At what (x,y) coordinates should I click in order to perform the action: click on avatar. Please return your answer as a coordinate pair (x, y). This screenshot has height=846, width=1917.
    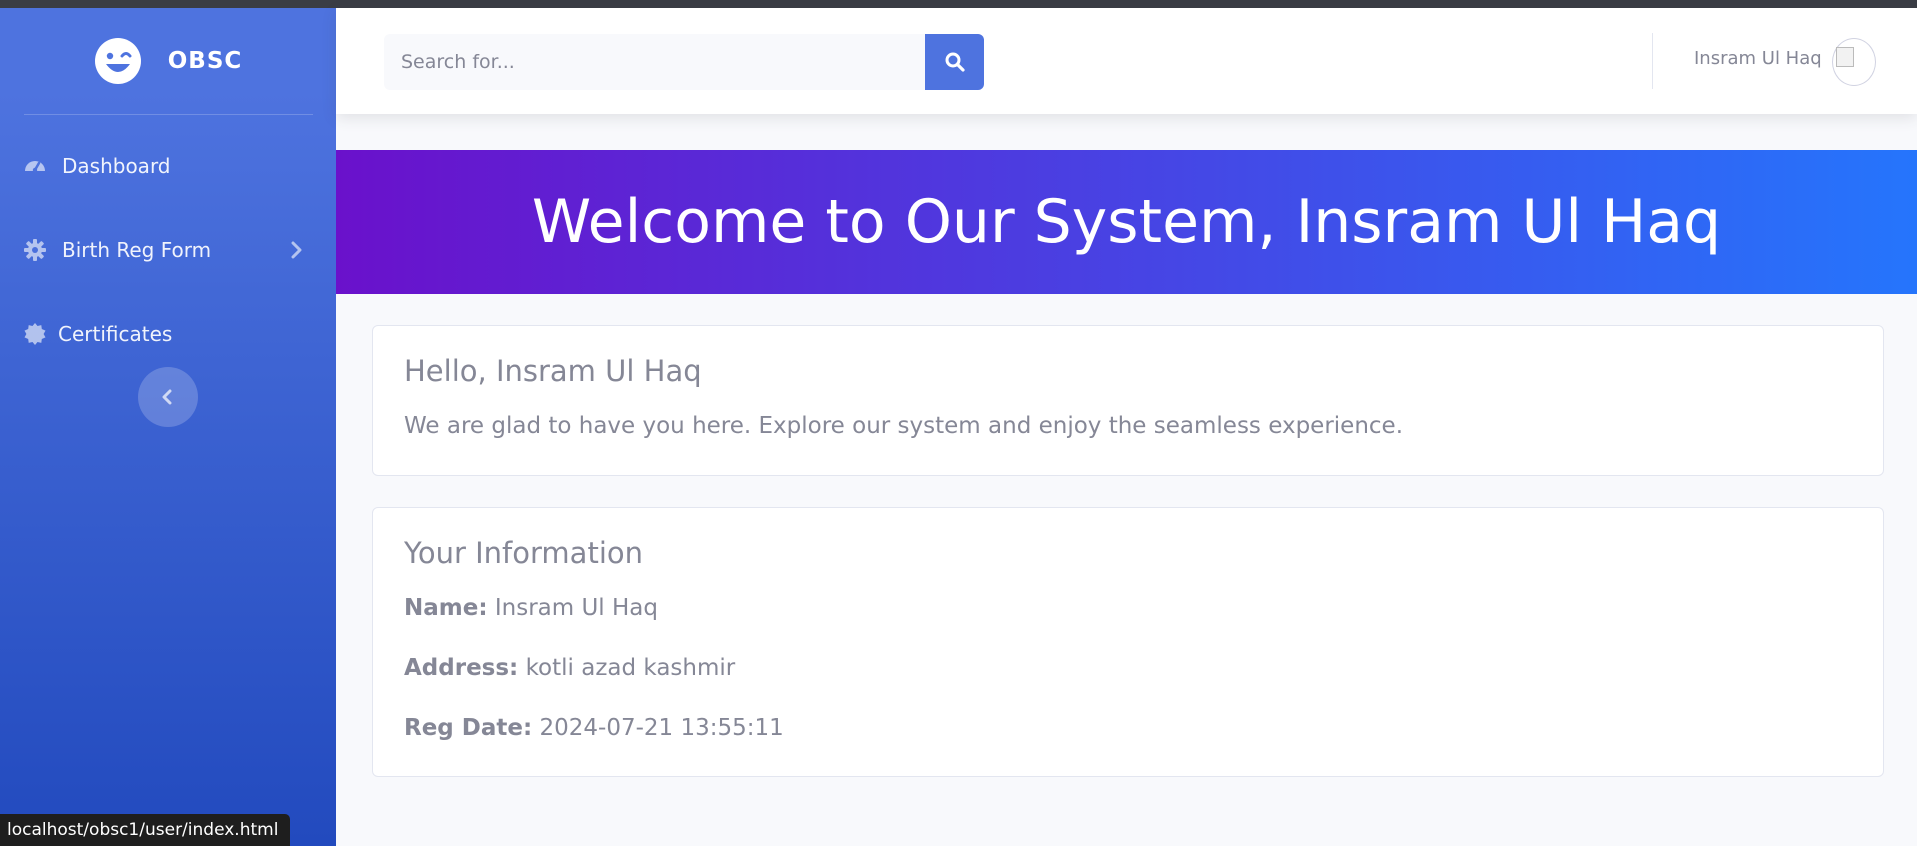
    Looking at the image, I should click on (1854, 62).